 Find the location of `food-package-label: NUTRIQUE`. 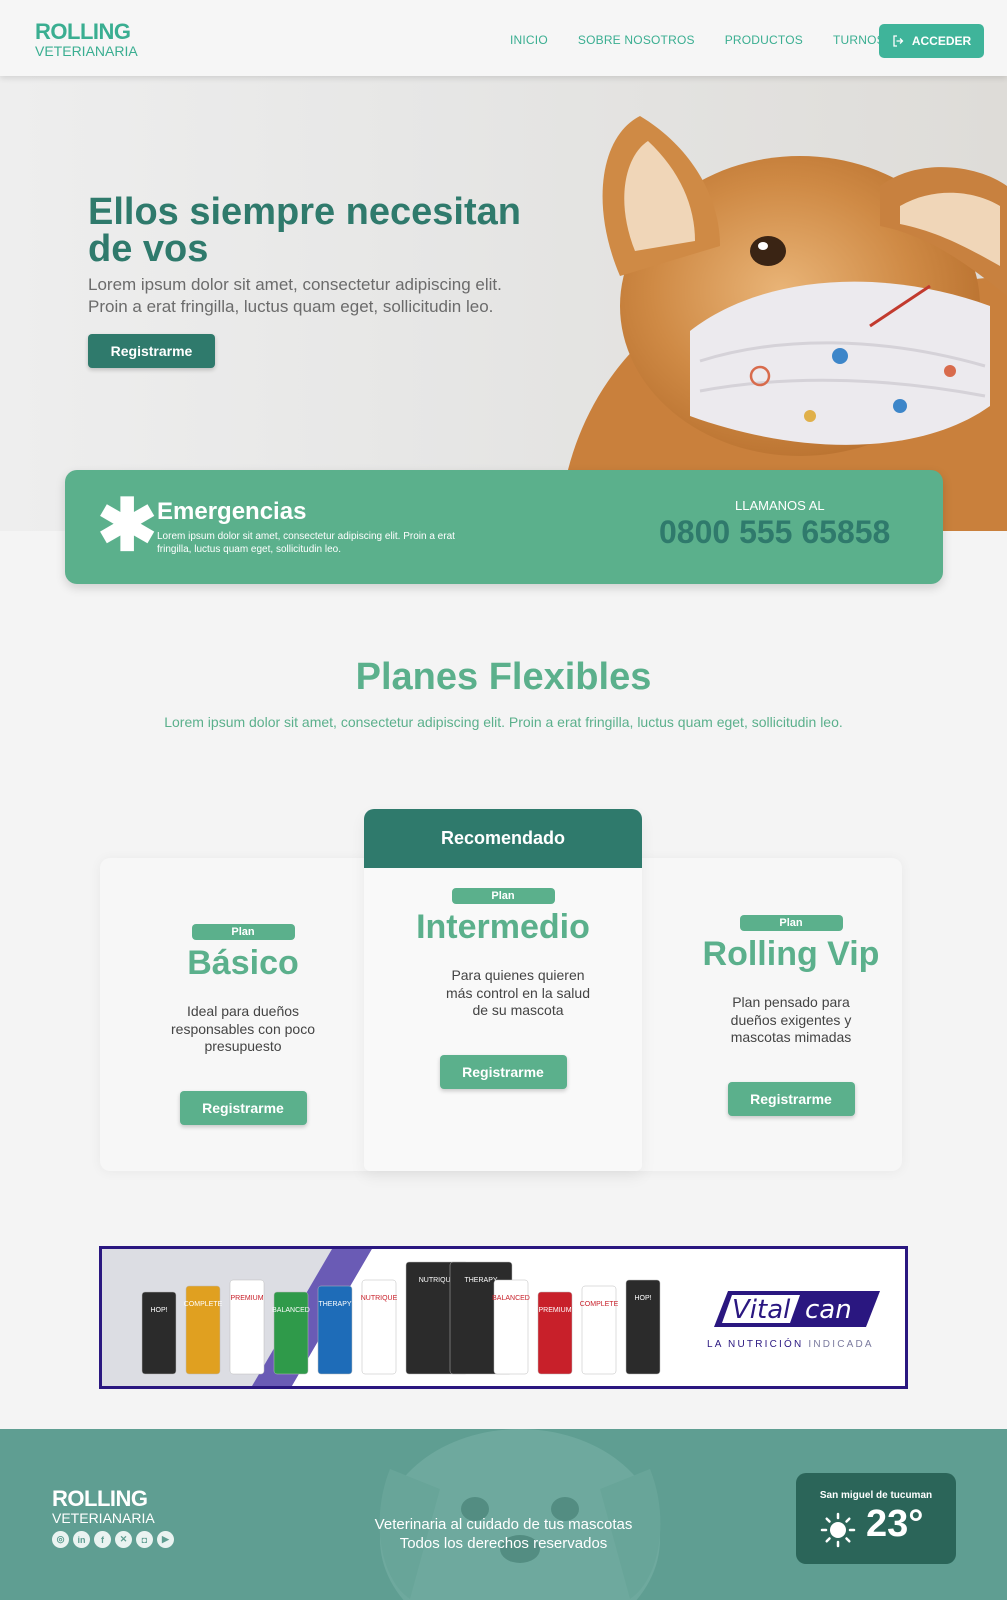

food-package-label: NUTRIQUE is located at coordinates (379, 1298).